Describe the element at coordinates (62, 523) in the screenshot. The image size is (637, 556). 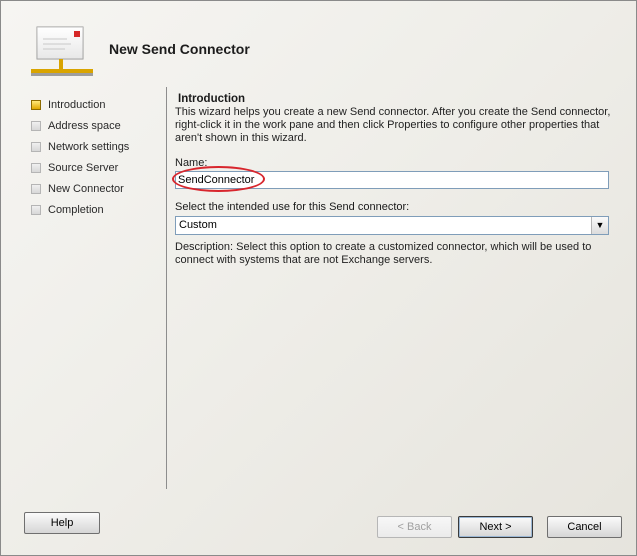
I see `help-button: Help` at that location.